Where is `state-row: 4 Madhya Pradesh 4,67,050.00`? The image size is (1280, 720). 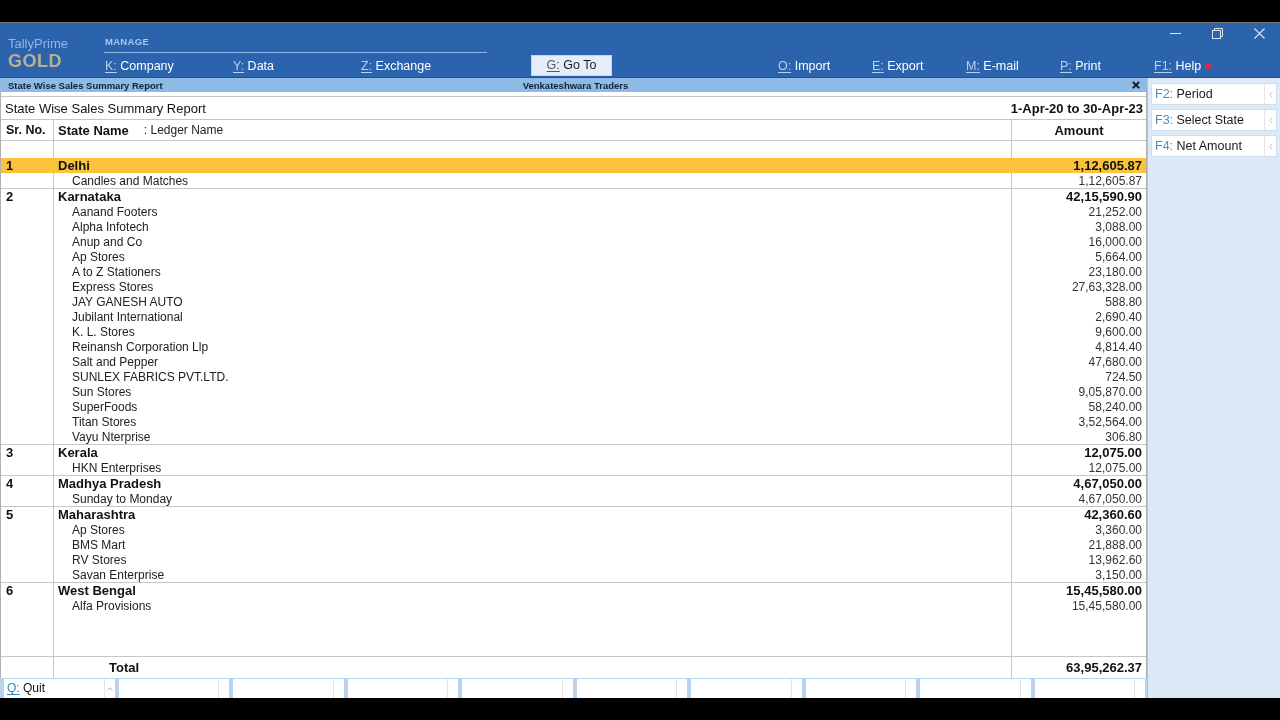
state-row: 4 Madhya Pradesh 4,67,050.00 is located at coordinates (573, 483).